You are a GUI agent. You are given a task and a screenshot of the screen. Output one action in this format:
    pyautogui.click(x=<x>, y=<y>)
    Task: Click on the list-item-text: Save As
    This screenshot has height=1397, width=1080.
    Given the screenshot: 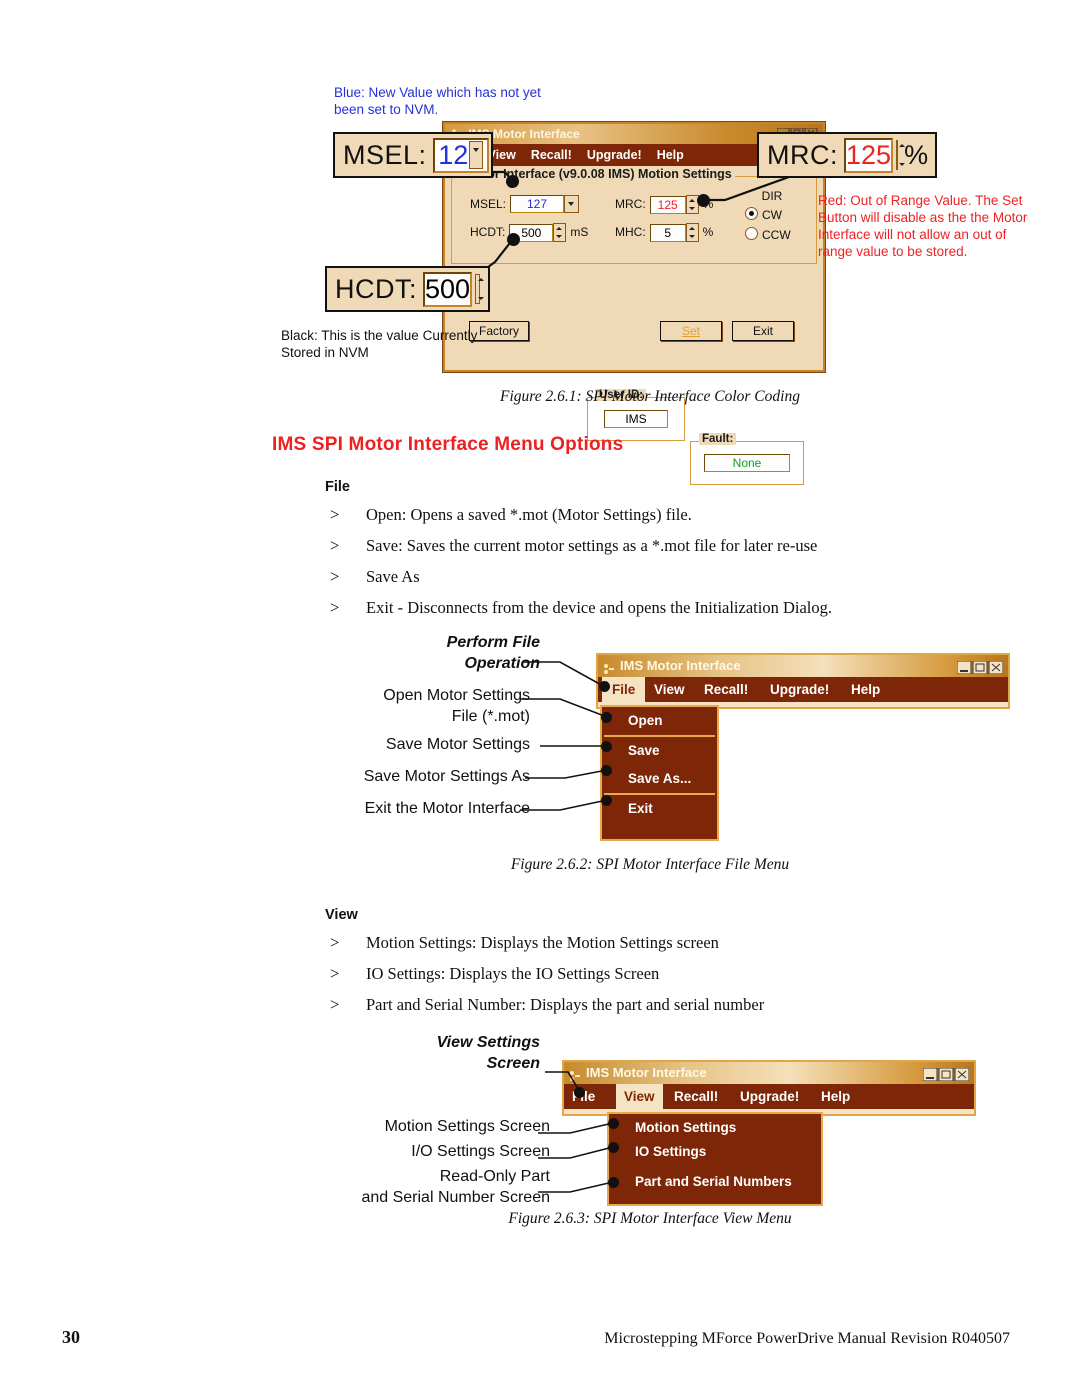 What is the action you would take?
    pyautogui.click(x=393, y=576)
    